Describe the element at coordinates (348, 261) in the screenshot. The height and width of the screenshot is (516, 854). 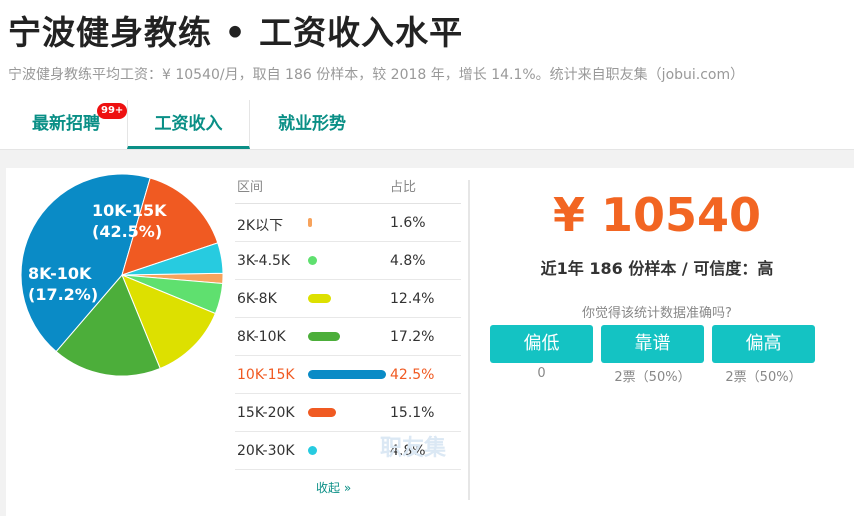
I see `table-row: 3K-4.5K 4.8%` at that location.